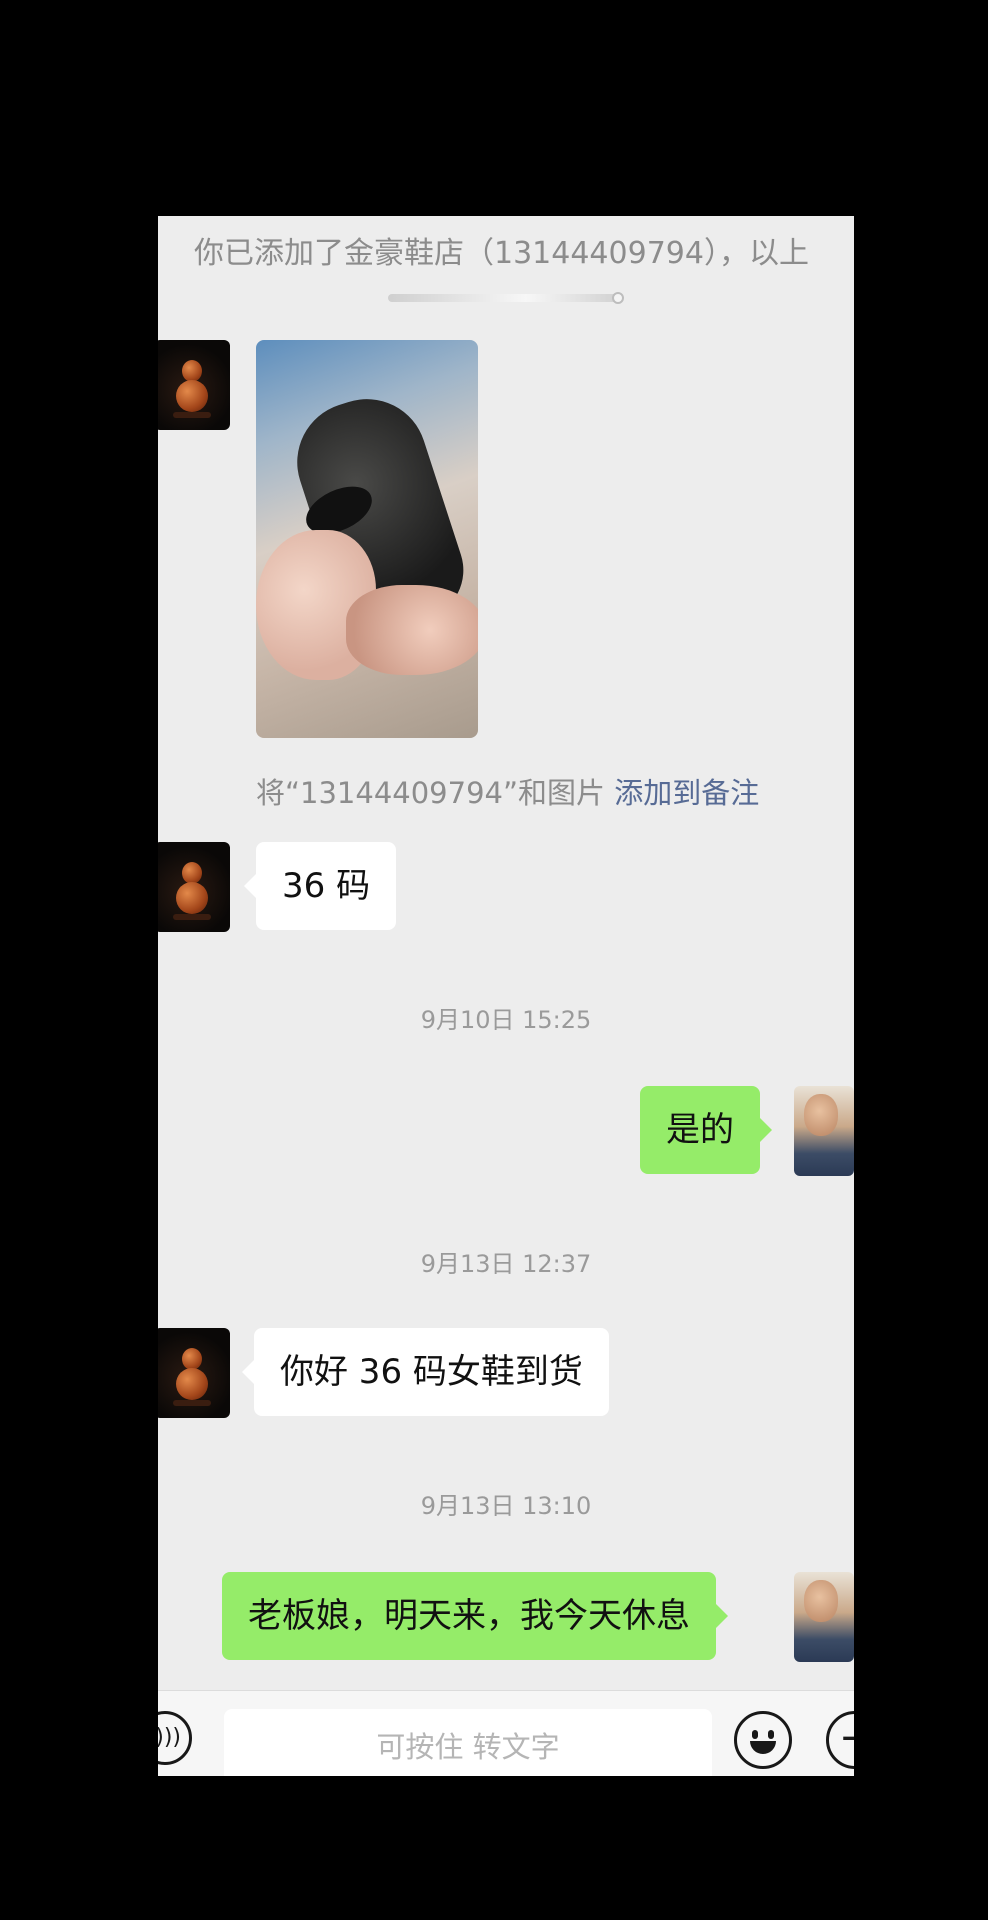 The width and height of the screenshot is (988, 1920). I want to click on incoming-message: 你好 36 码女鞋到货, so click(425, 1372).